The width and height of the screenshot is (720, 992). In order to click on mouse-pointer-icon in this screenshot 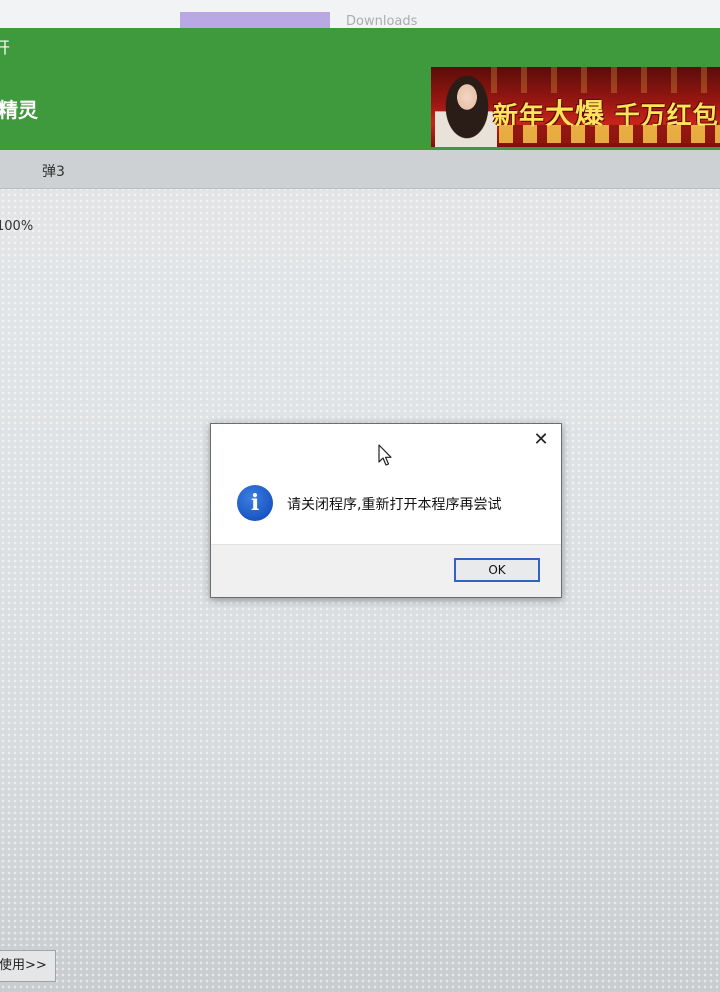, I will do `click(385, 455)`.